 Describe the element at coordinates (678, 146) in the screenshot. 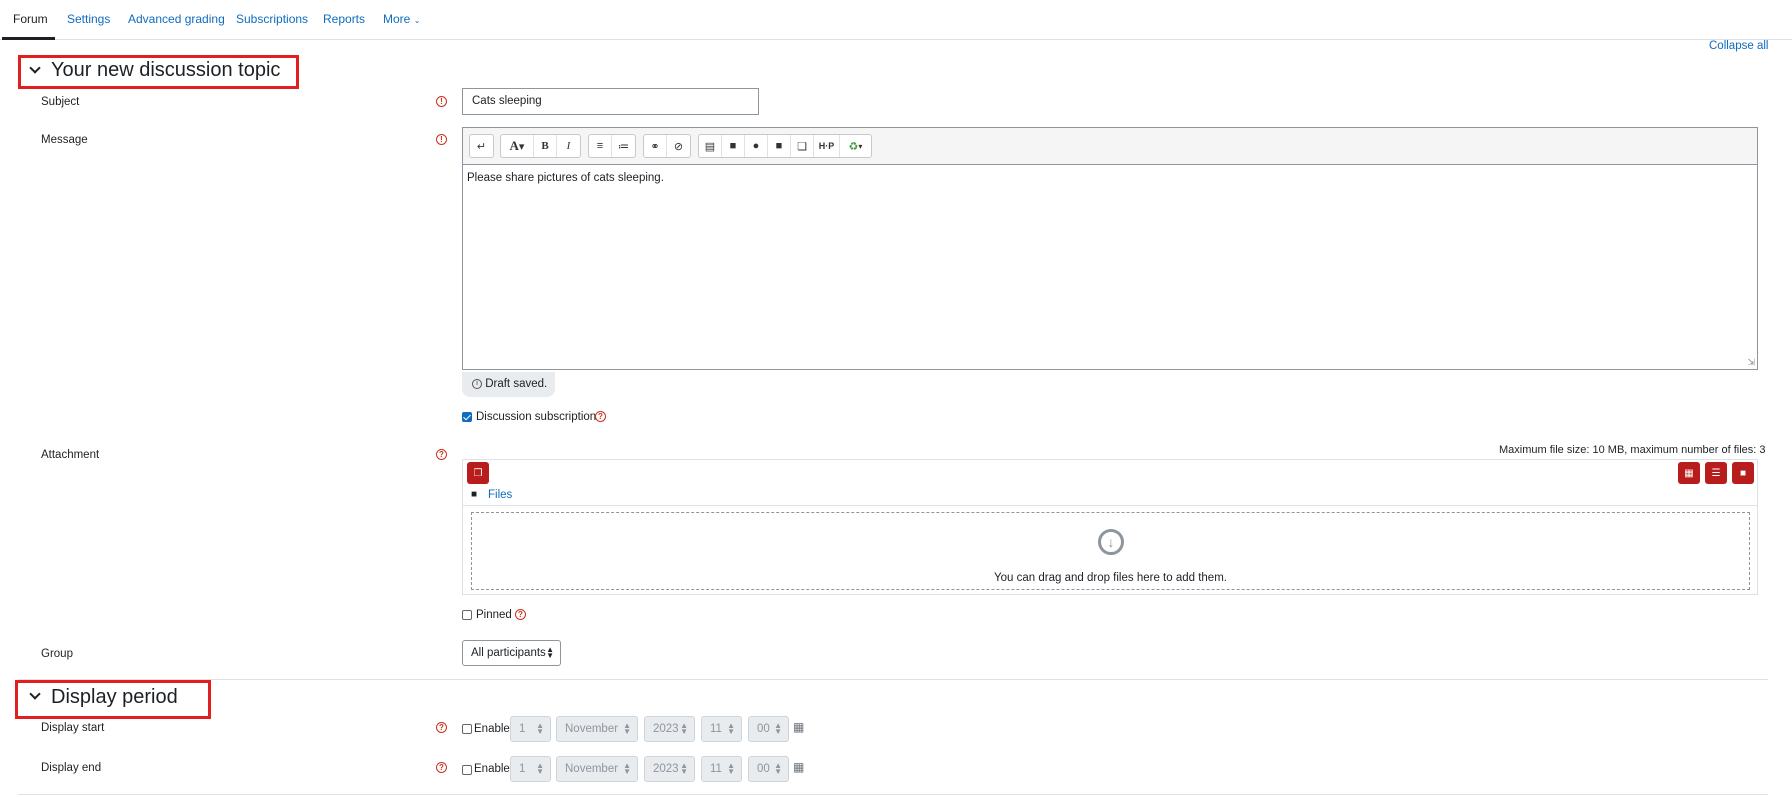

I see `unlink-icon: ⊘` at that location.